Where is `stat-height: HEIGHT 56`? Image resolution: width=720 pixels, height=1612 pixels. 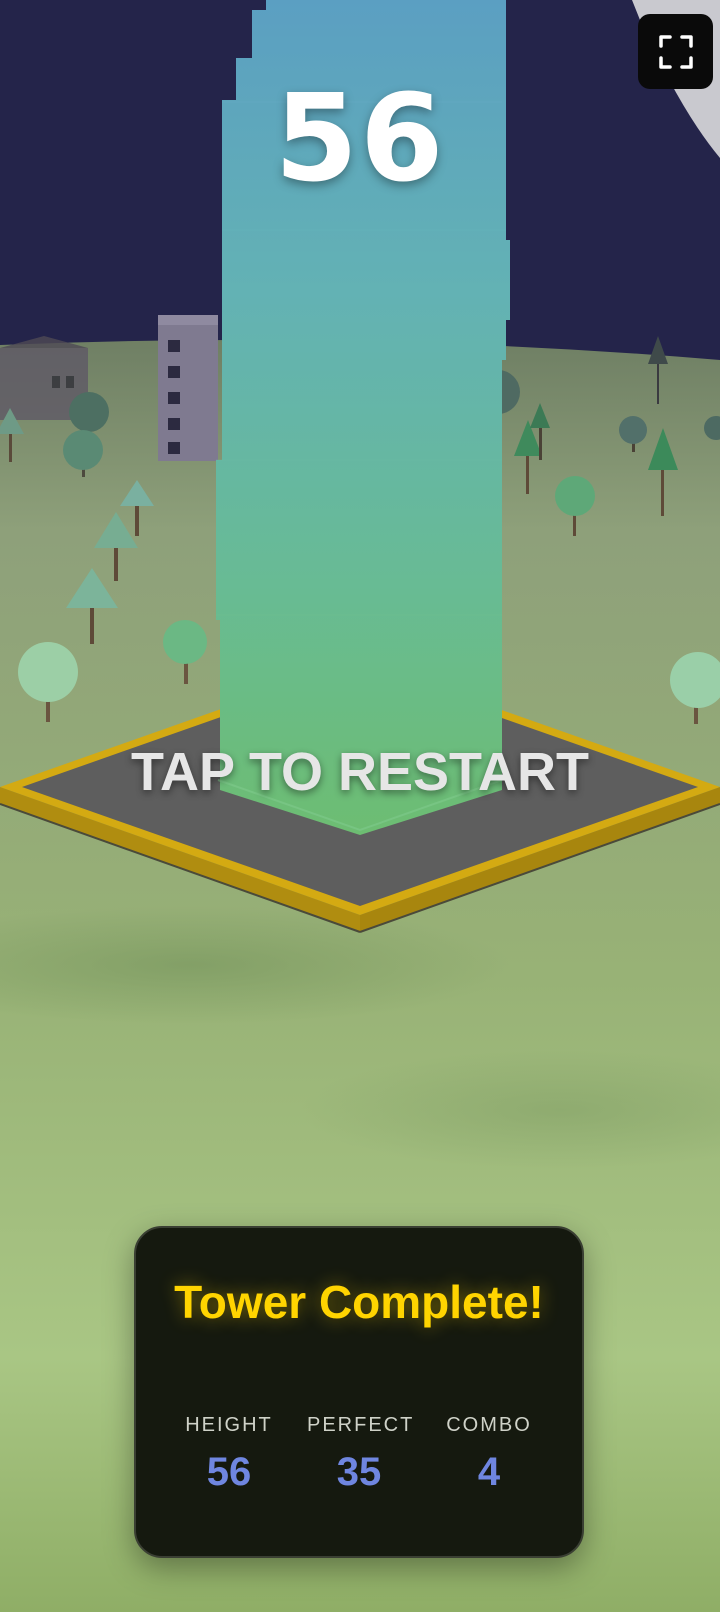
stat-height: HEIGHT 56 is located at coordinates (229, 1455).